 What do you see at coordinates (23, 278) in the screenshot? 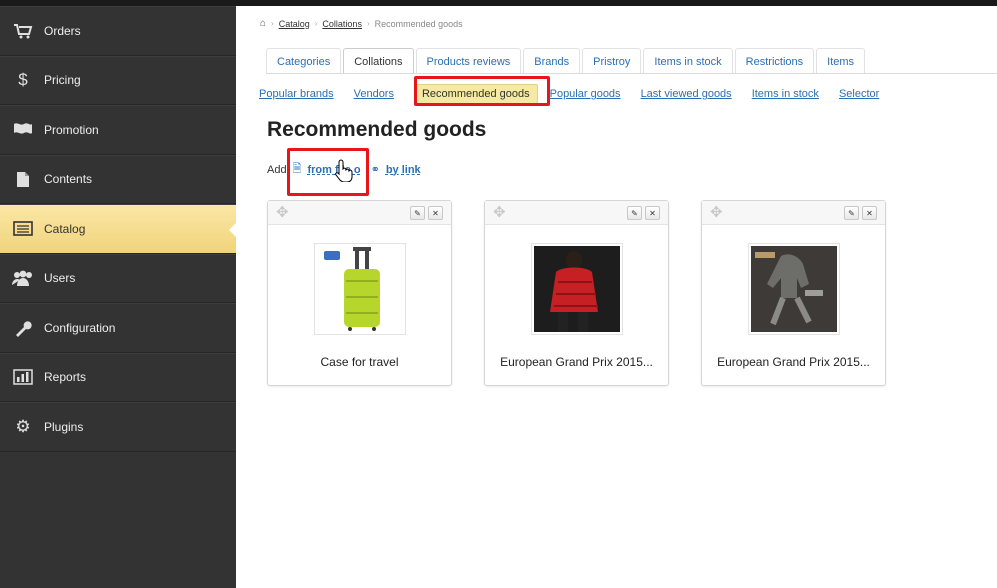
I see `users-icon` at bounding box center [23, 278].